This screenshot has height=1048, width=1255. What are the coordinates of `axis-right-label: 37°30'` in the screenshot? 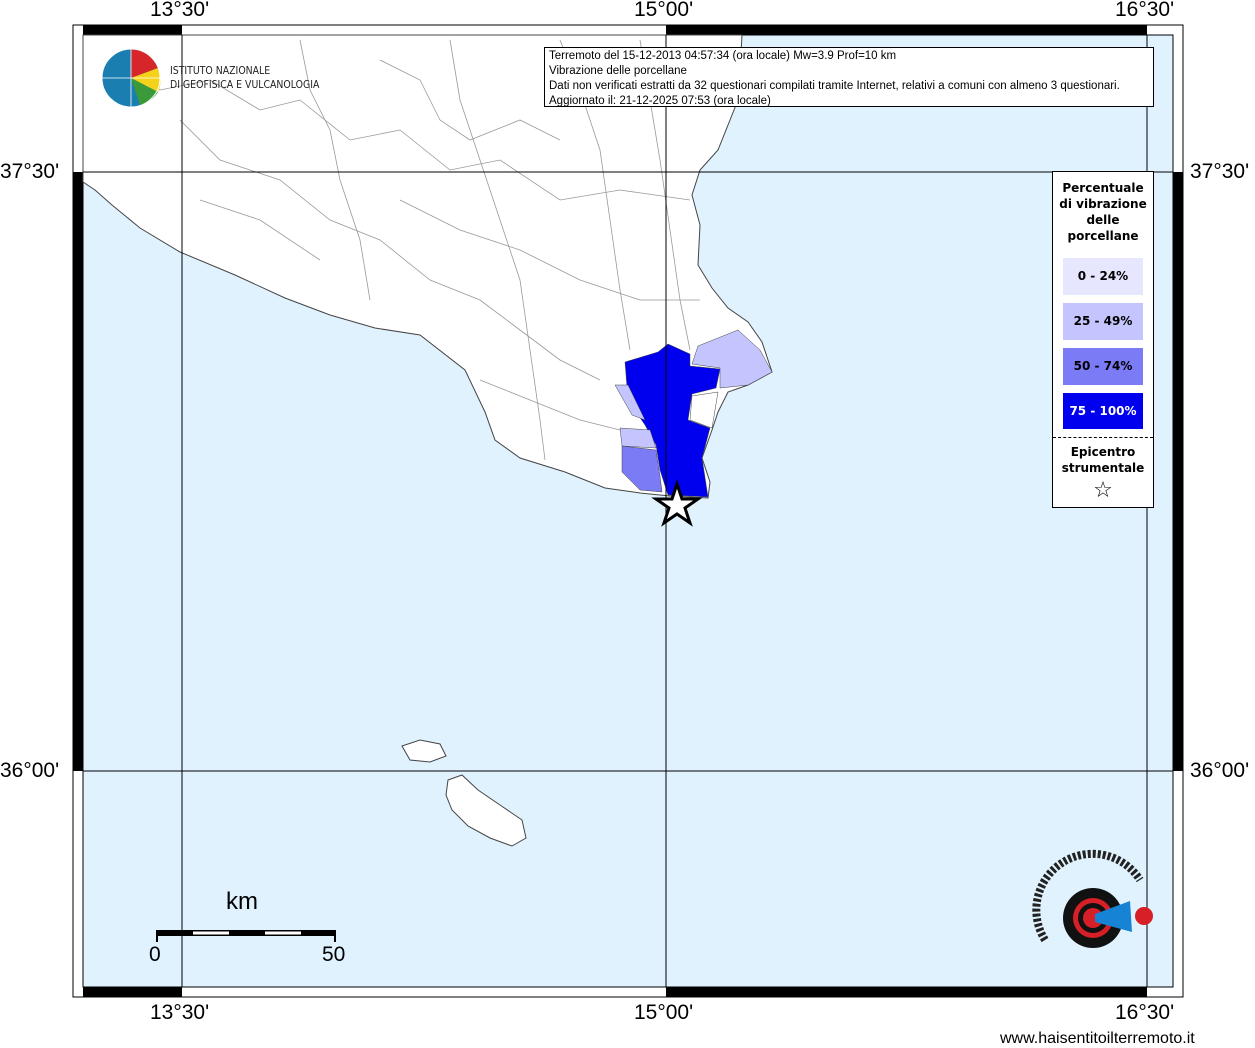 It's located at (1220, 171).